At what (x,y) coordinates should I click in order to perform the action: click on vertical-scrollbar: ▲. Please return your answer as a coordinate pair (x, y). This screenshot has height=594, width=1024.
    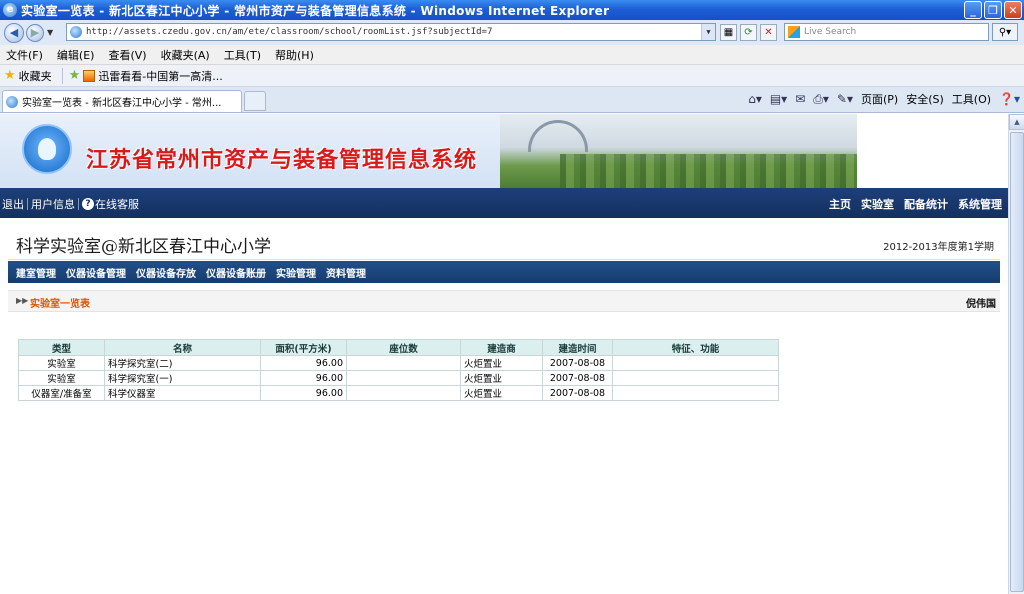
    Looking at the image, I should click on (1016, 354).